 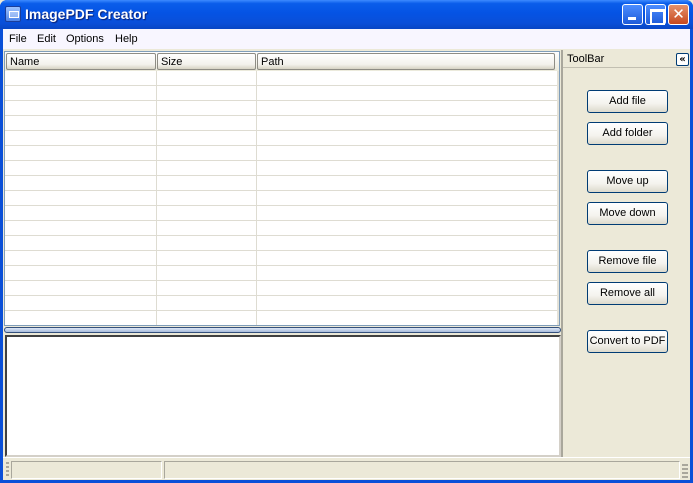 I want to click on move-up-button: Move up, so click(x=627, y=181).